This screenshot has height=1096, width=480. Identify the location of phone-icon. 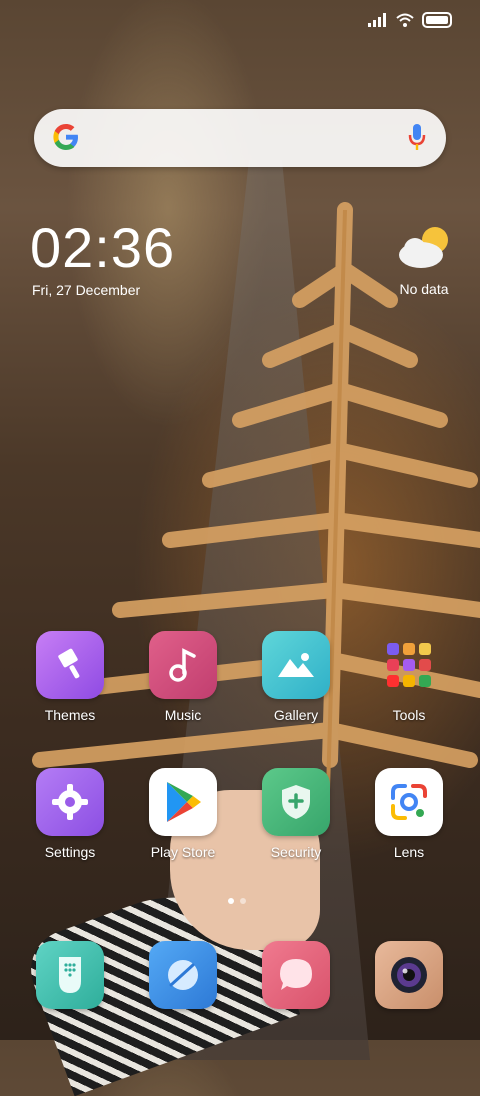
(70, 975).